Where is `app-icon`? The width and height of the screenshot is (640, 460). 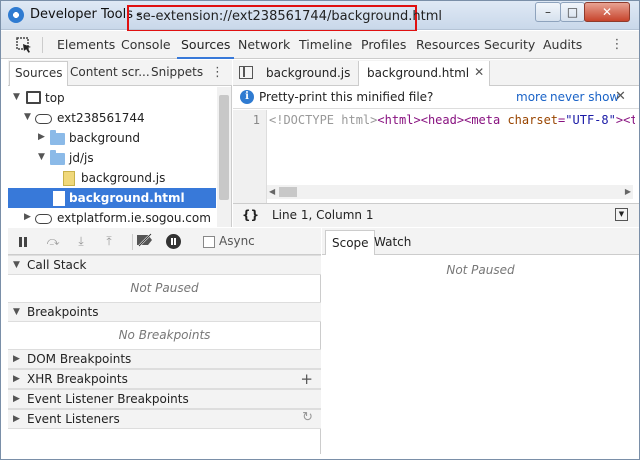 app-icon is located at coordinates (16, 15).